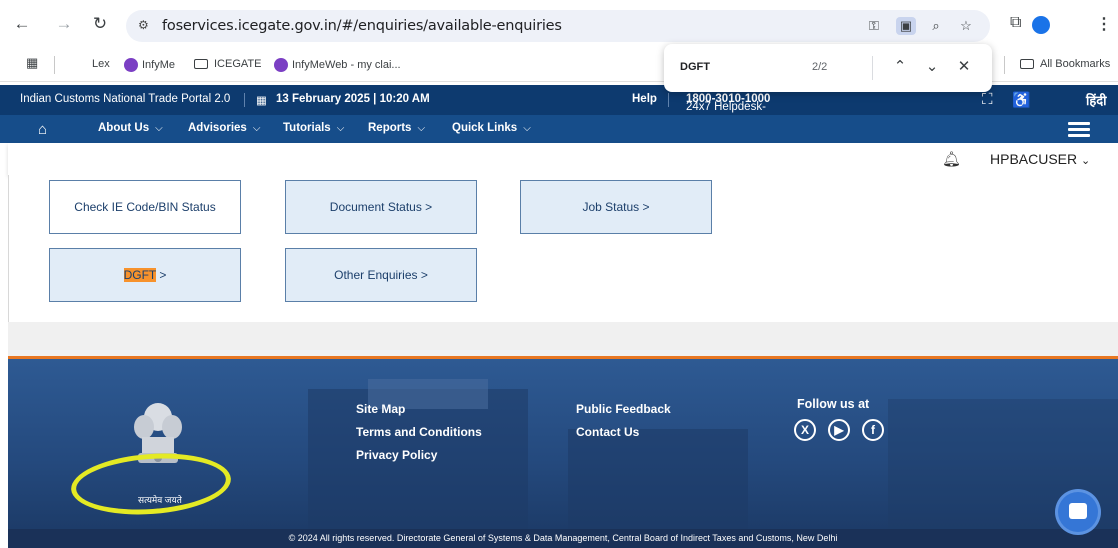 This screenshot has width=1118, height=548. Describe the element at coordinates (936, 26) in the screenshot. I see `zoom-icon: ⌕` at that location.